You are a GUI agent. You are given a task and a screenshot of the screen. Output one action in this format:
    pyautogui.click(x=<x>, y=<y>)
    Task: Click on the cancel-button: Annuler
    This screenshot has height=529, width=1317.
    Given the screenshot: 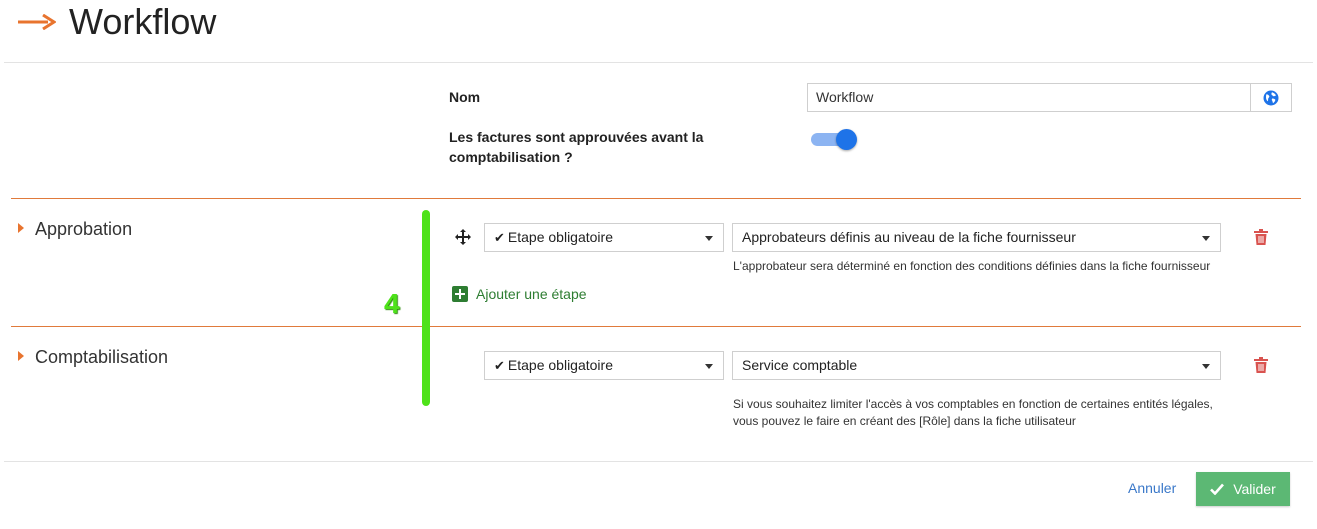 What is the action you would take?
    pyautogui.click(x=1152, y=488)
    